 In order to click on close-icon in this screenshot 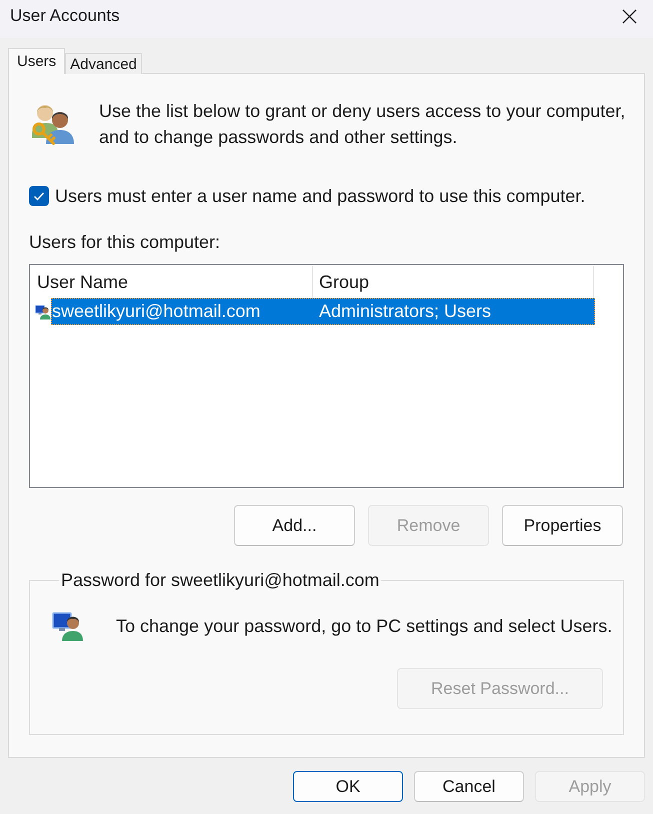, I will do `click(629, 16)`.